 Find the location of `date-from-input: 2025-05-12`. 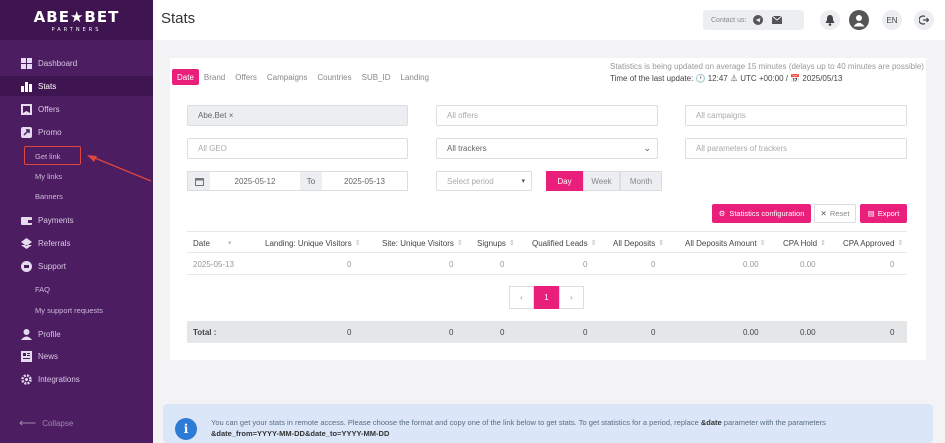

date-from-input: 2025-05-12 is located at coordinates (255, 181).